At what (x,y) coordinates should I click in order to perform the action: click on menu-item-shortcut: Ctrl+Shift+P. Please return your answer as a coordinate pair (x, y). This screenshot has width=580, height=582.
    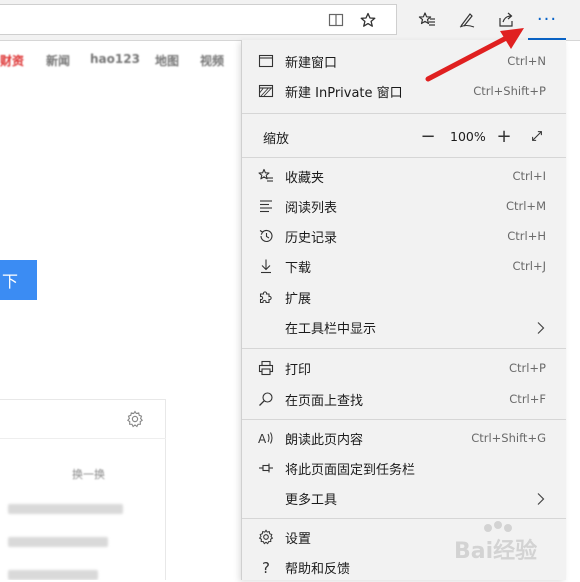
    Looking at the image, I should click on (509, 91).